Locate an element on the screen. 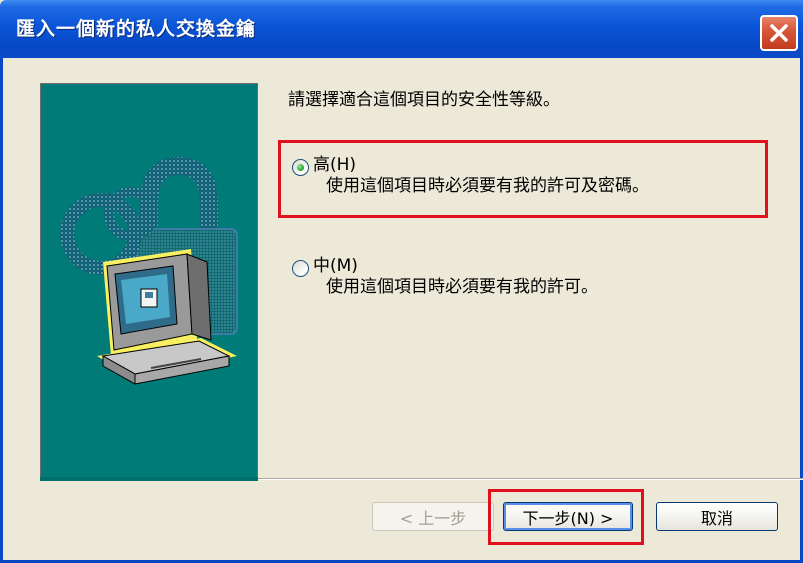  option-medium-description: 使用這個項目時必須要有我的許可。 is located at coordinates (462, 287).